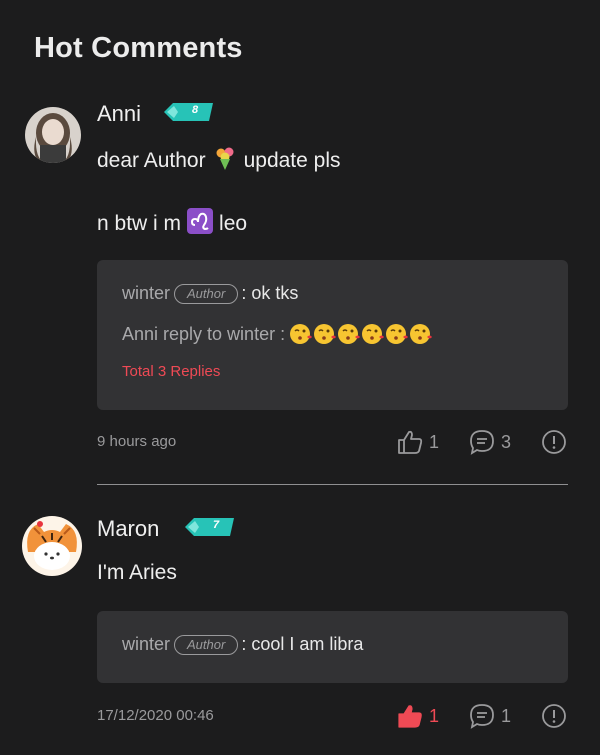 This screenshot has width=600, height=755. I want to click on reply-line: Anni reply to winter :, so click(277, 334).